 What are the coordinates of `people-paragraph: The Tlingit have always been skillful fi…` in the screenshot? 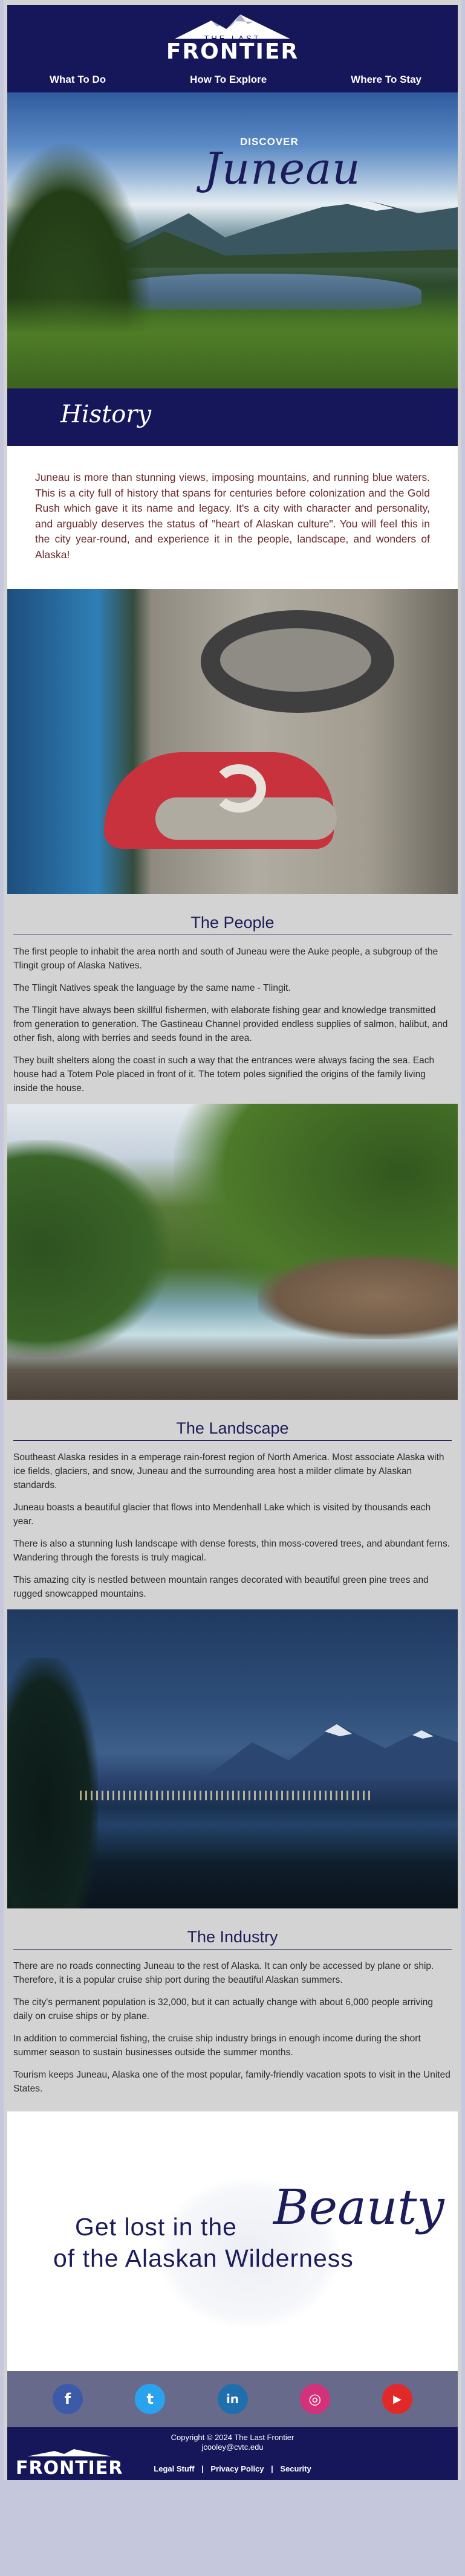 It's located at (231, 1024).